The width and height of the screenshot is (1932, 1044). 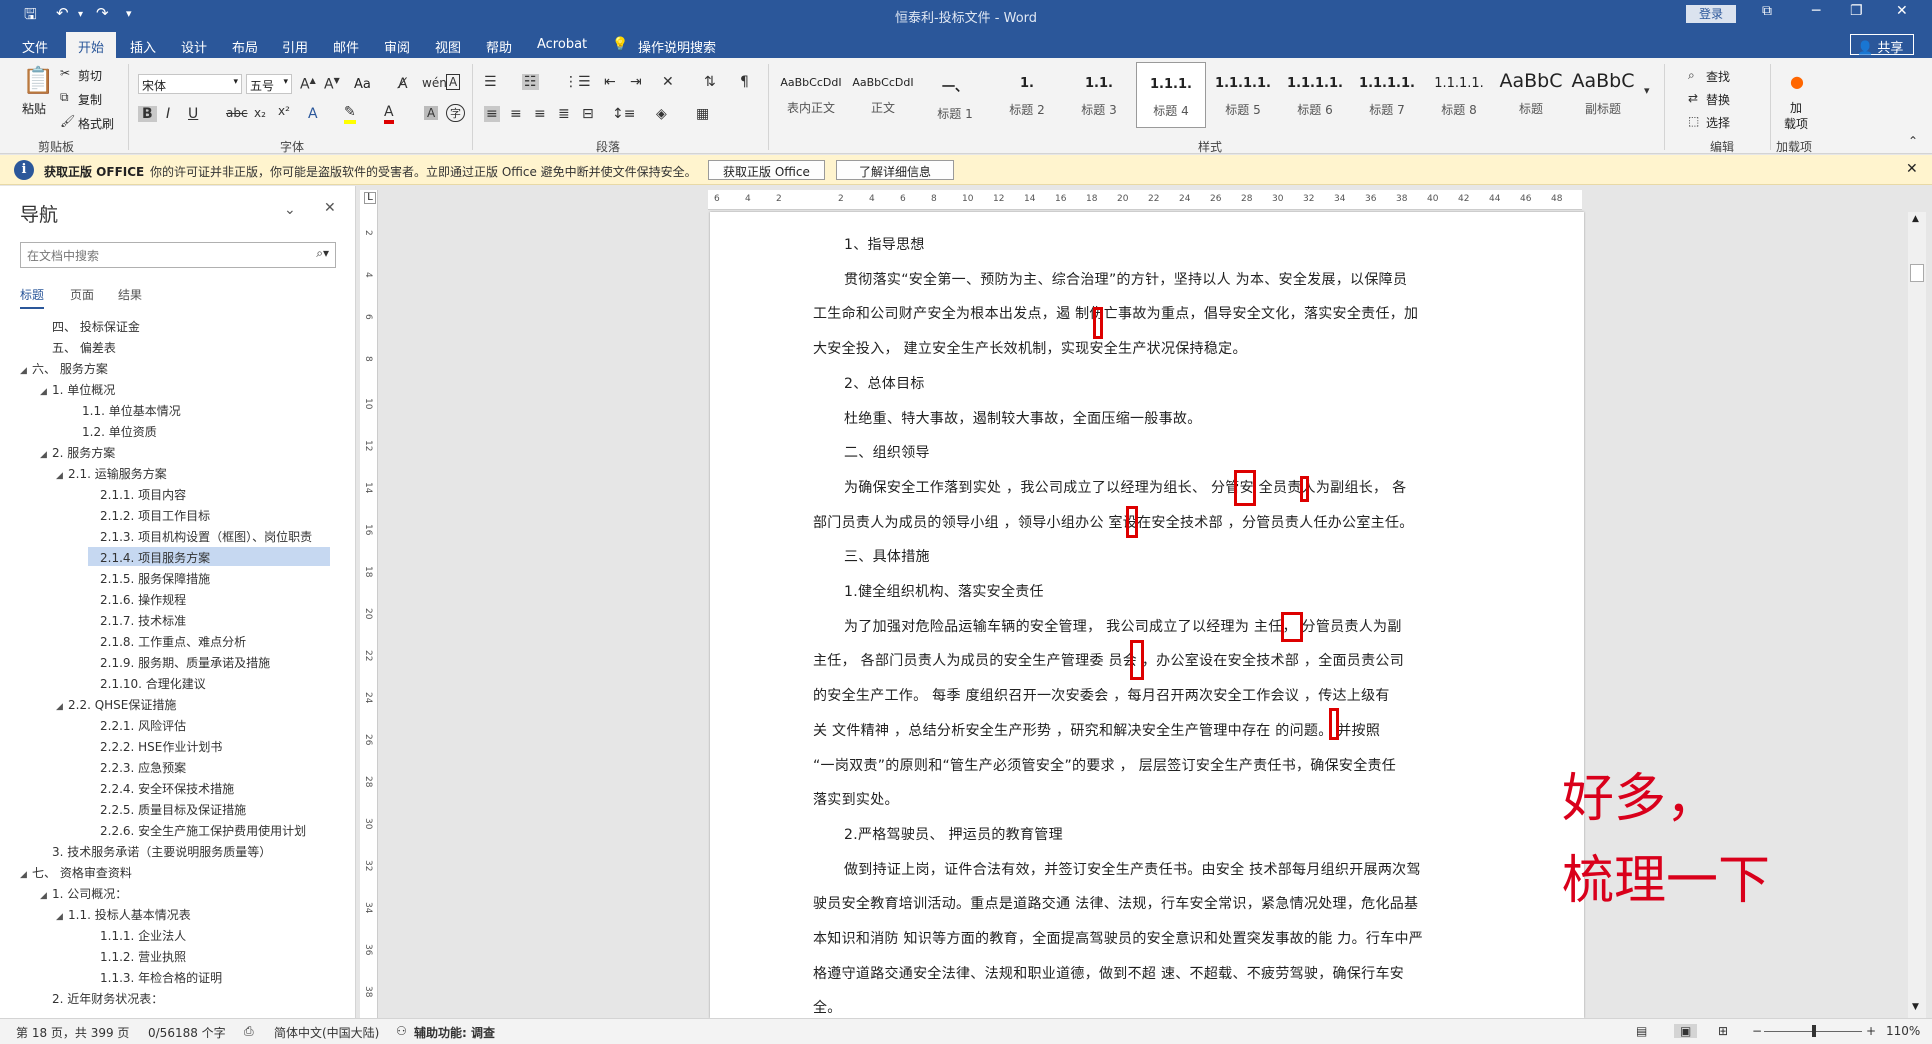 What do you see at coordinates (1856, 11) in the screenshot?
I see `maximize-icon: ❐` at bounding box center [1856, 11].